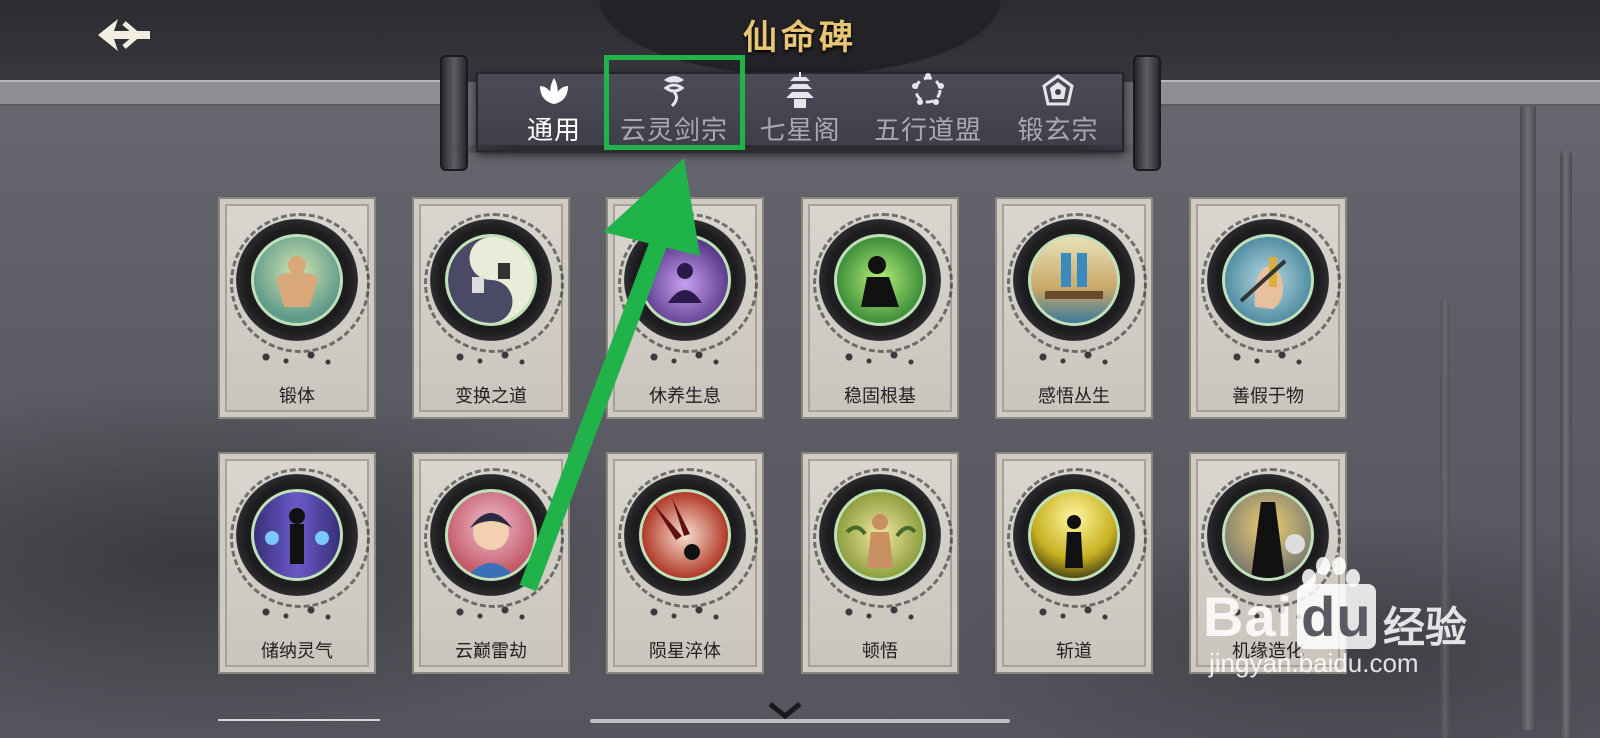 This screenshot has height=738, width=1600. Describe the element at coordinates (928, 89) in the screenshot. I see `five-elements-icon` at that location.